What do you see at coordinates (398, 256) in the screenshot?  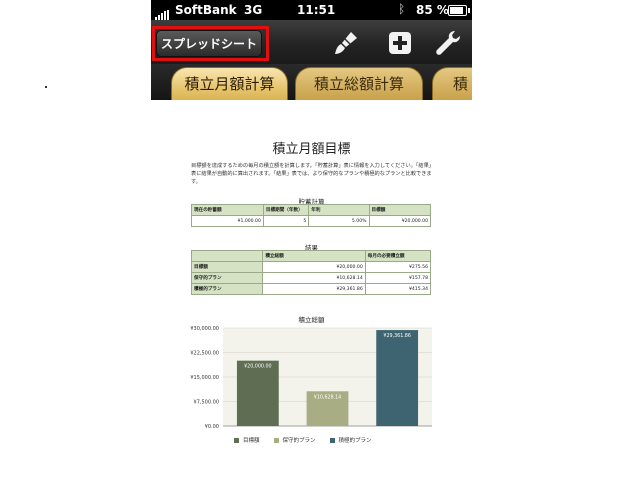 I see `table-header: 毎月の必要積立額` at bounding box center [398, 256].